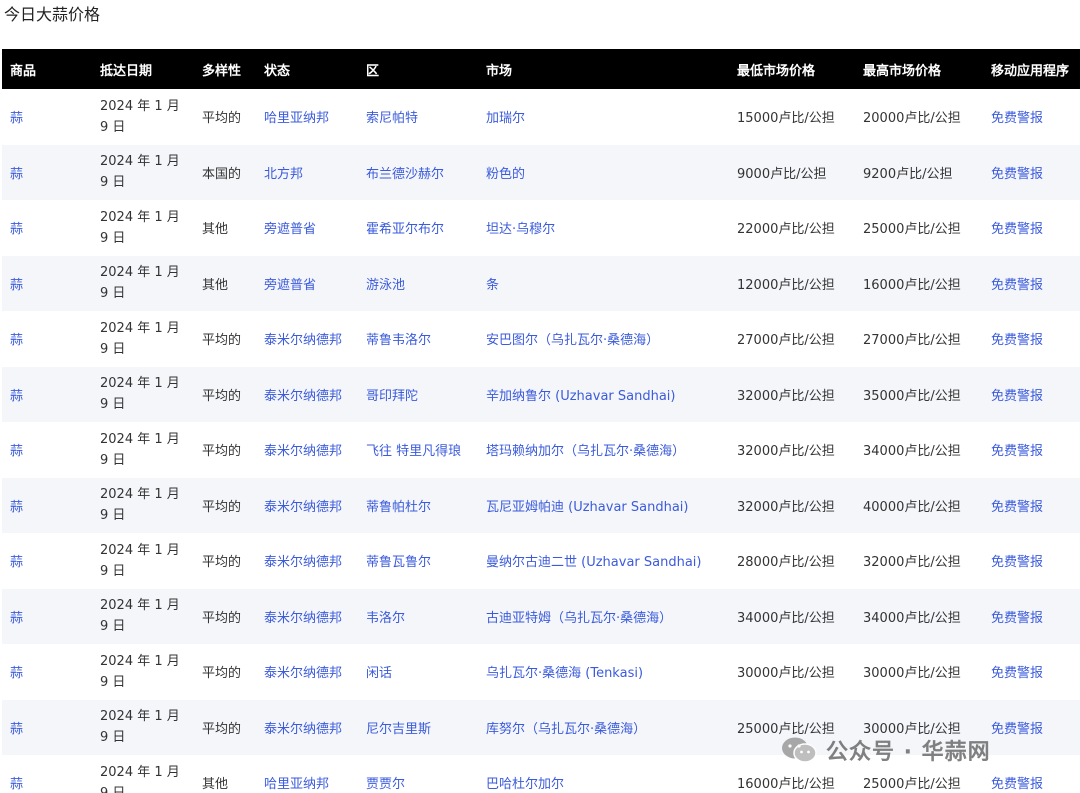 The height and width of the screenshot is (793, 1080). Describe the element at coordinates (222, 71) in the screenshot. I see `header-variety: 多样性` at that location.